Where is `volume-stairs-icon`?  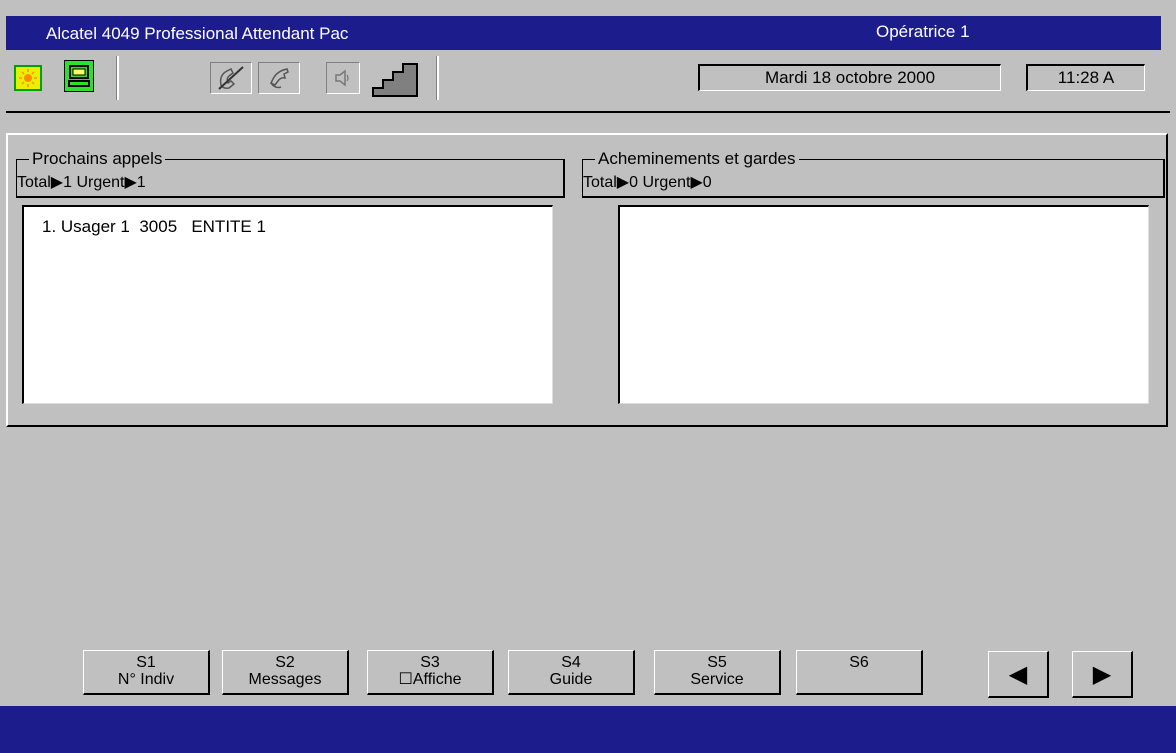
volume-stairs-icon is located at coordinates (396, 78).